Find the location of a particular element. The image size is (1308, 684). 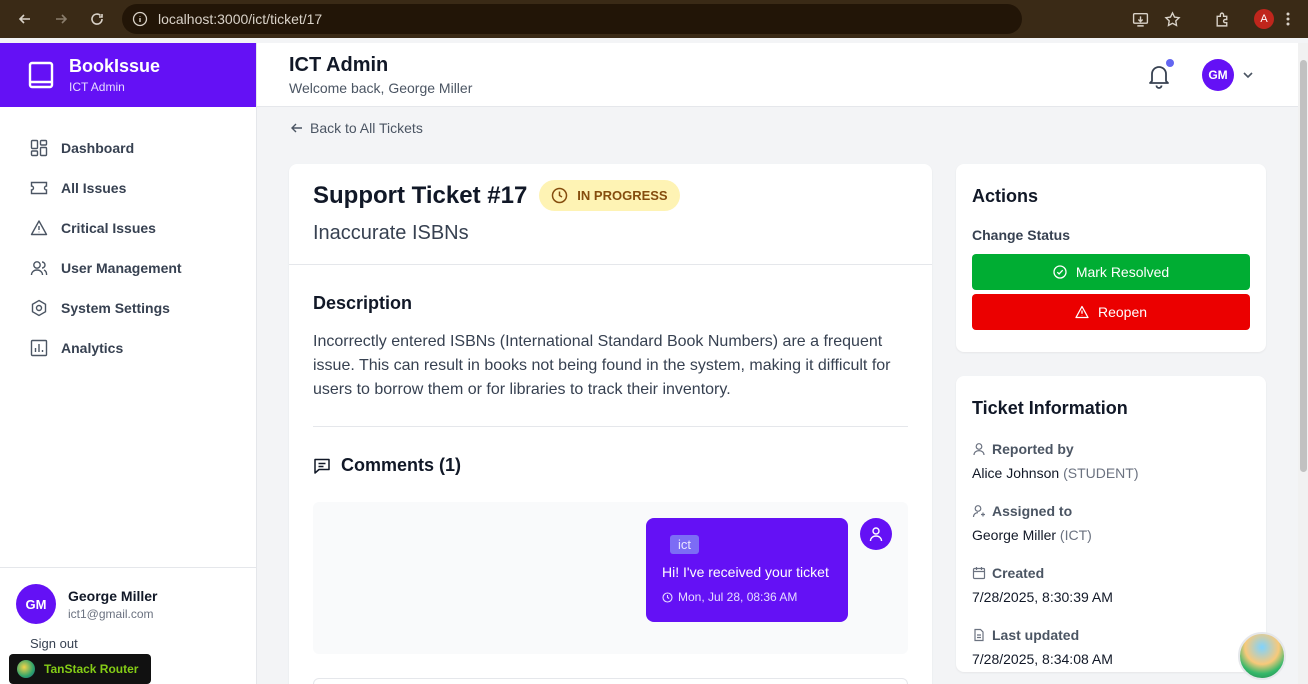

tanstack-logo-icon is located at coordinates (26, 669).